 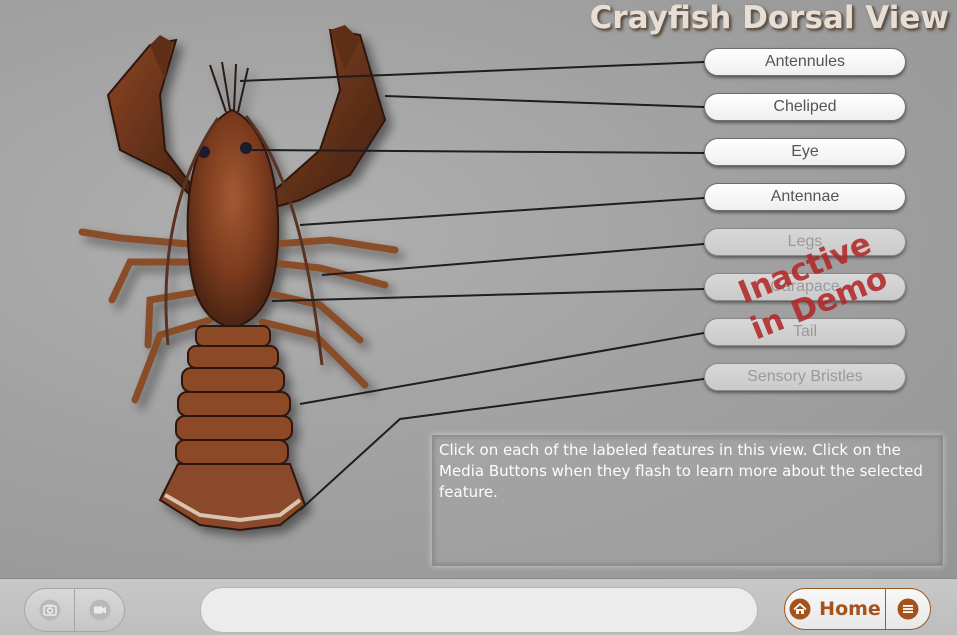 What do you see at coordinates (805, 62) in the screenshot?
I see `label-button-antennules: Antennules` at bounding box center [805, 62].